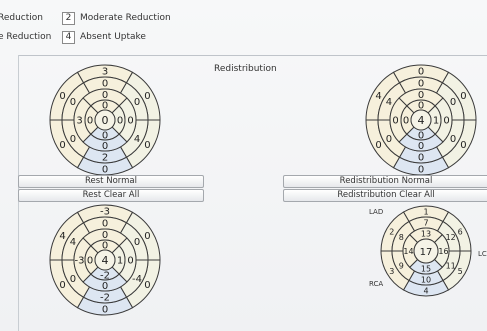  I want to click on seg17-segment-number: 16, so click(443, 251).